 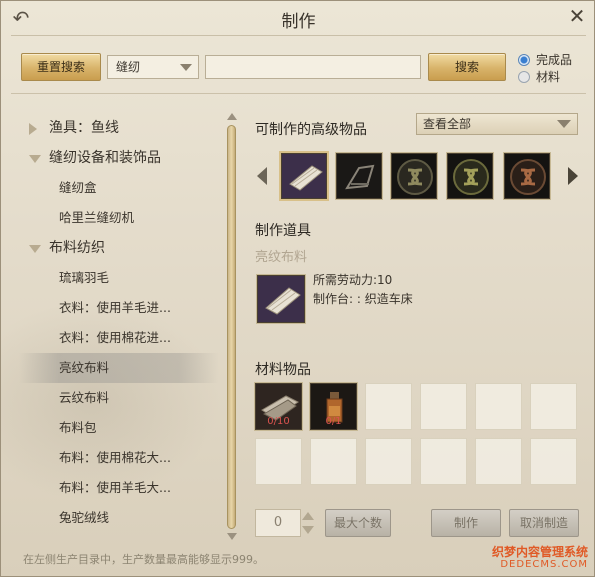 I want to click on scroll-thumb, so click(x=231, y=327).